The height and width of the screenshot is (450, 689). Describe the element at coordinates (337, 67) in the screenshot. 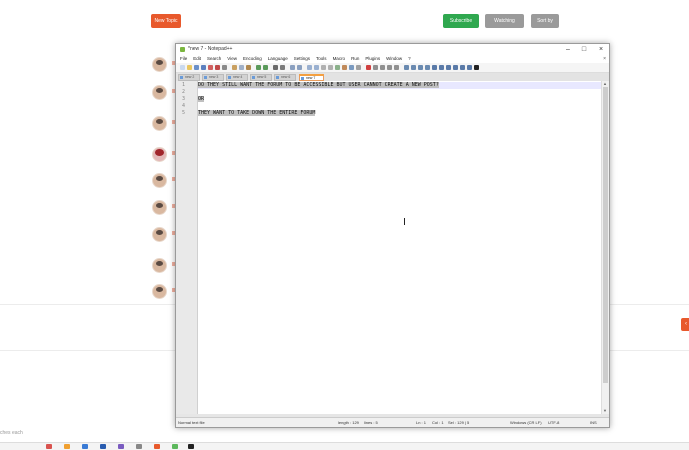

I see `lang-icon` at that location.